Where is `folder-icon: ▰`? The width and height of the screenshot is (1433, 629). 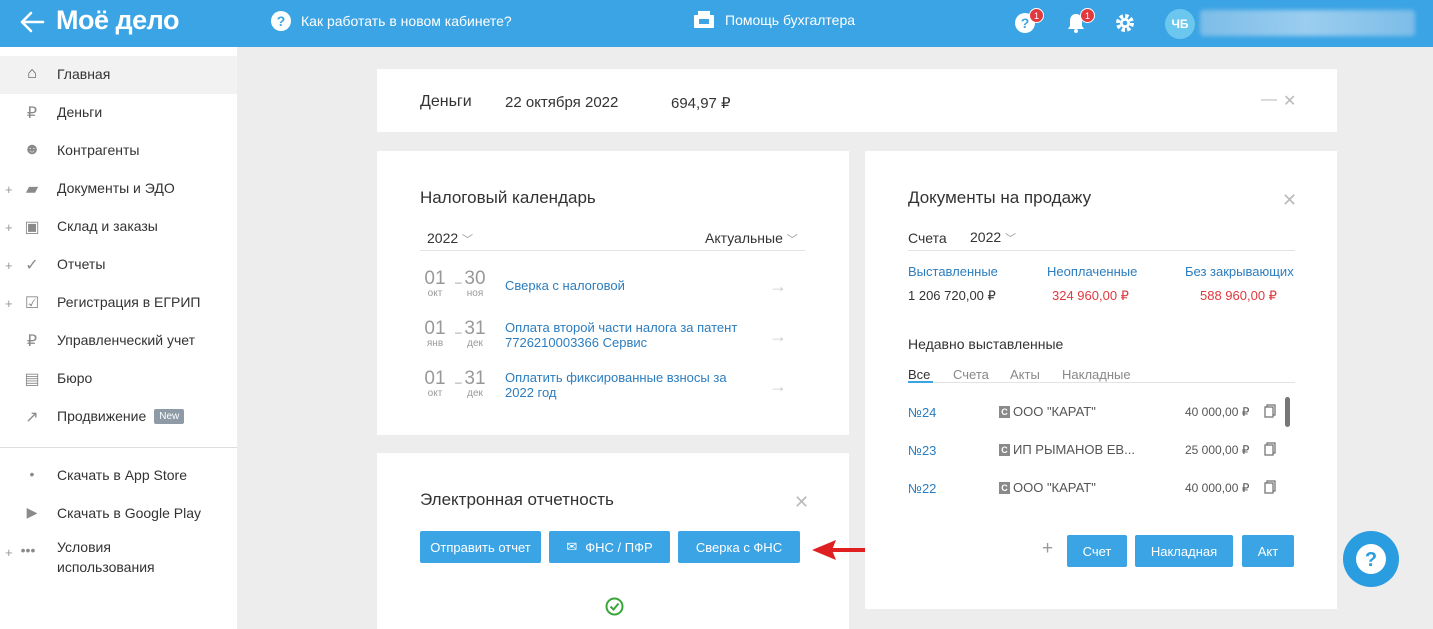 folder-icon: ▰ is located at coordinates (32, 189).